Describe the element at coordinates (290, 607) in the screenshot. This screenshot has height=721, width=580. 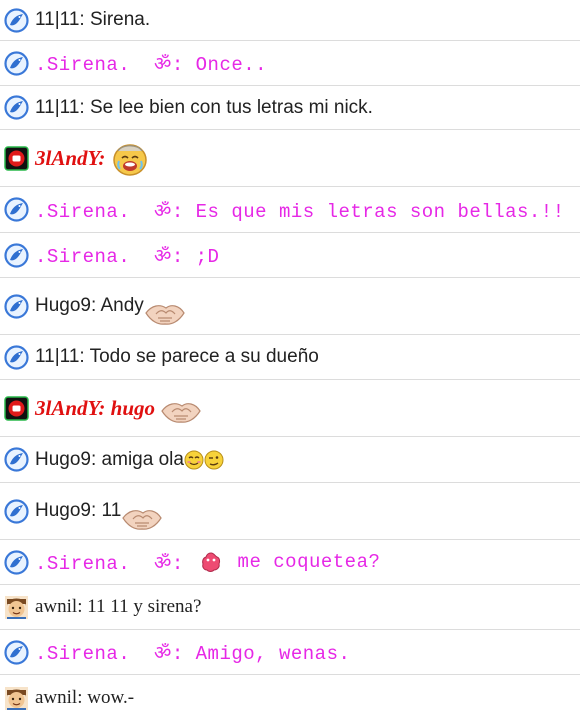
I see `chat-message: awnil: 11 11 y sirena?` at that location.